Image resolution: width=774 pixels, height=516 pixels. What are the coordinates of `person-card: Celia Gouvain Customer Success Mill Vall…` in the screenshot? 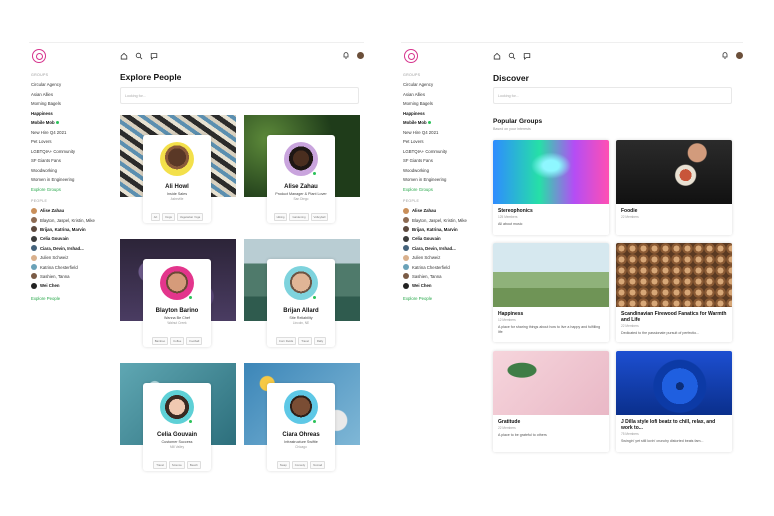 It's located at (178, 418).